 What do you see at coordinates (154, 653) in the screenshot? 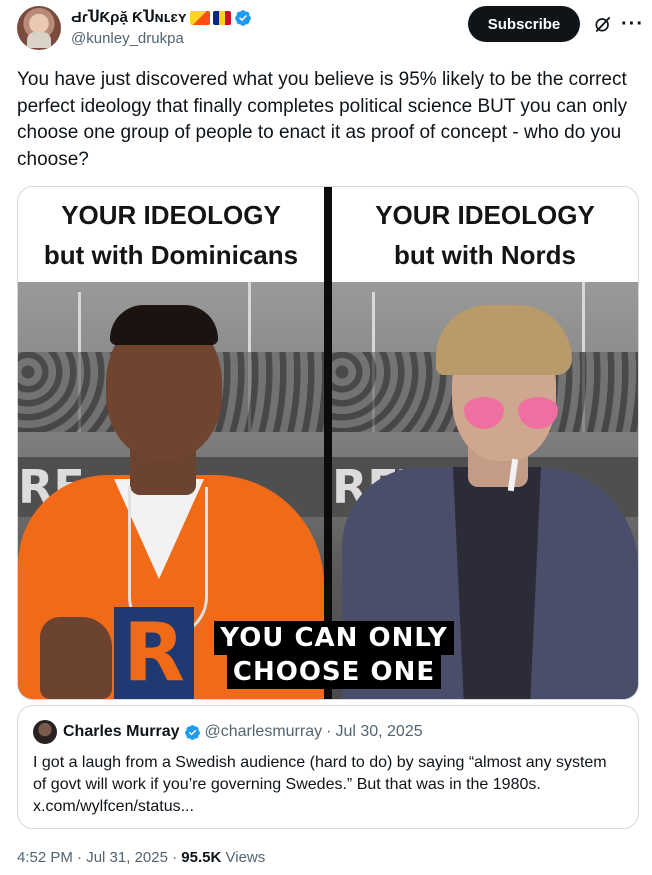
I see `jersey-letter: R` at bounding box center [154, 653].